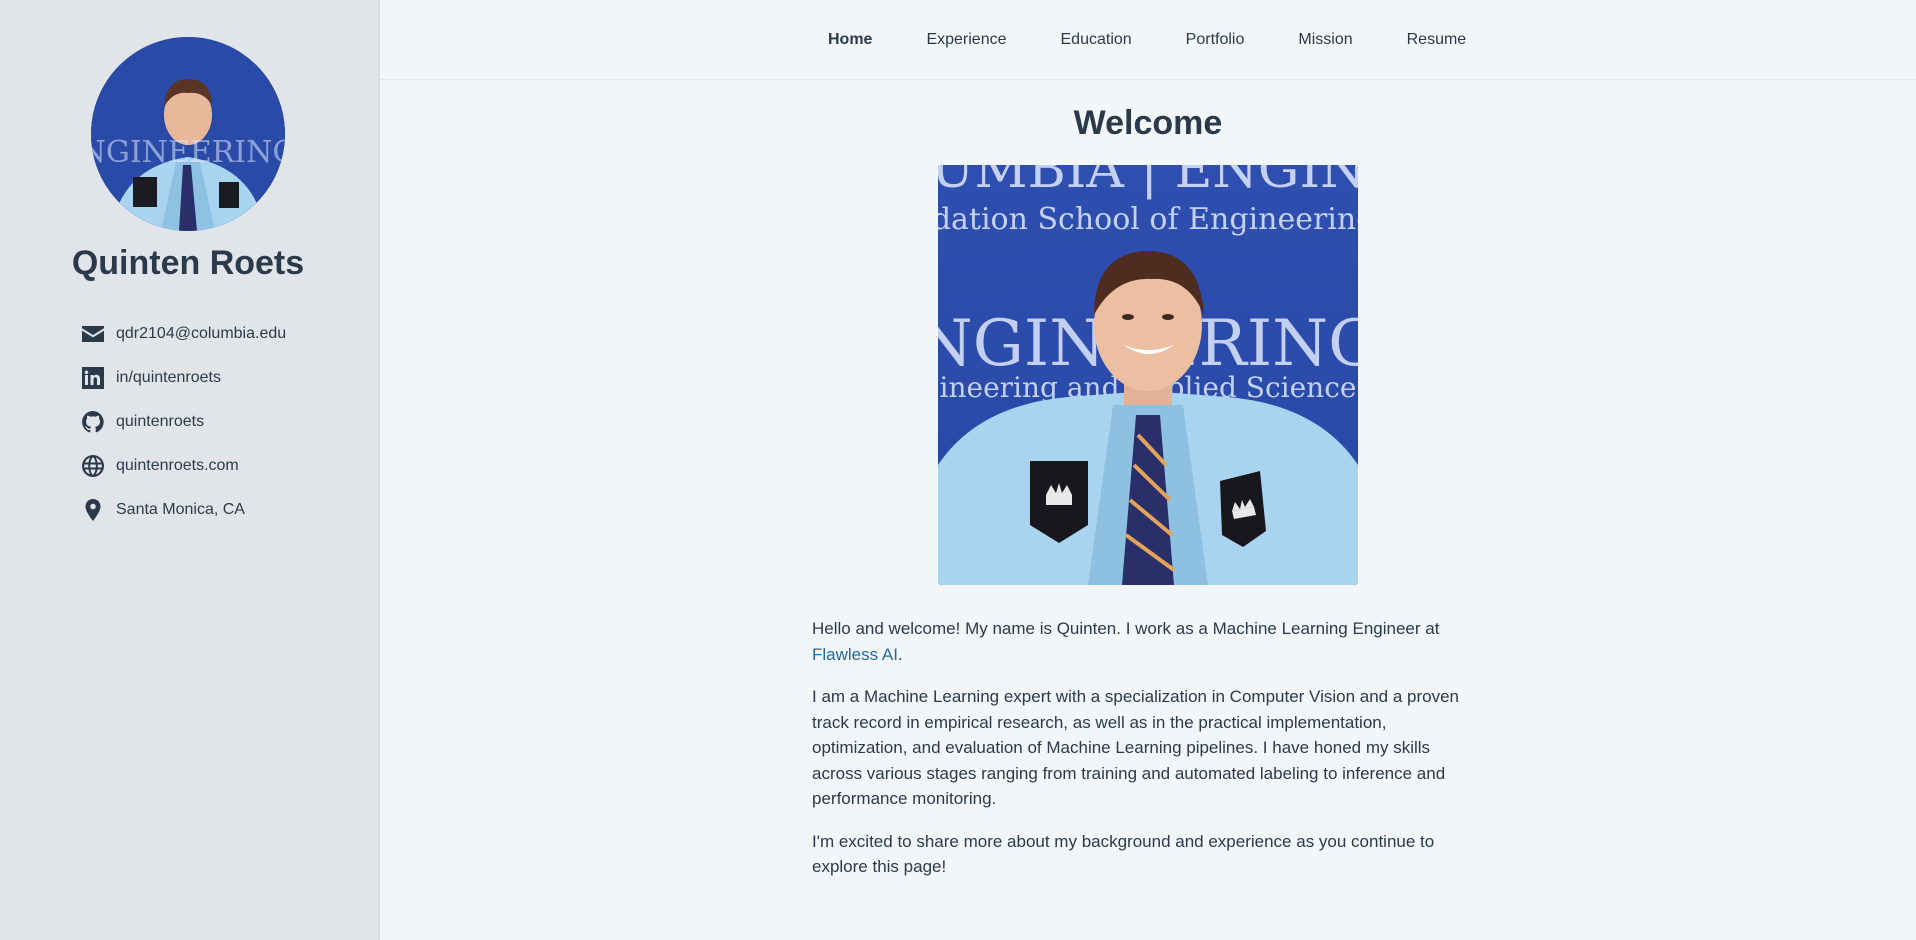 The height and width of the screenshot is (940, 1916). I want to click on globe-icon, so click(93, 466).